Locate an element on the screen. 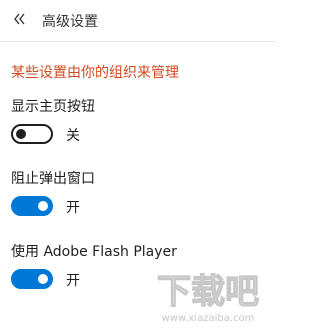 Image resolution: width=320 pixels, height=331 pixels. toggle-block-popups is located at coordinates (32, 206).